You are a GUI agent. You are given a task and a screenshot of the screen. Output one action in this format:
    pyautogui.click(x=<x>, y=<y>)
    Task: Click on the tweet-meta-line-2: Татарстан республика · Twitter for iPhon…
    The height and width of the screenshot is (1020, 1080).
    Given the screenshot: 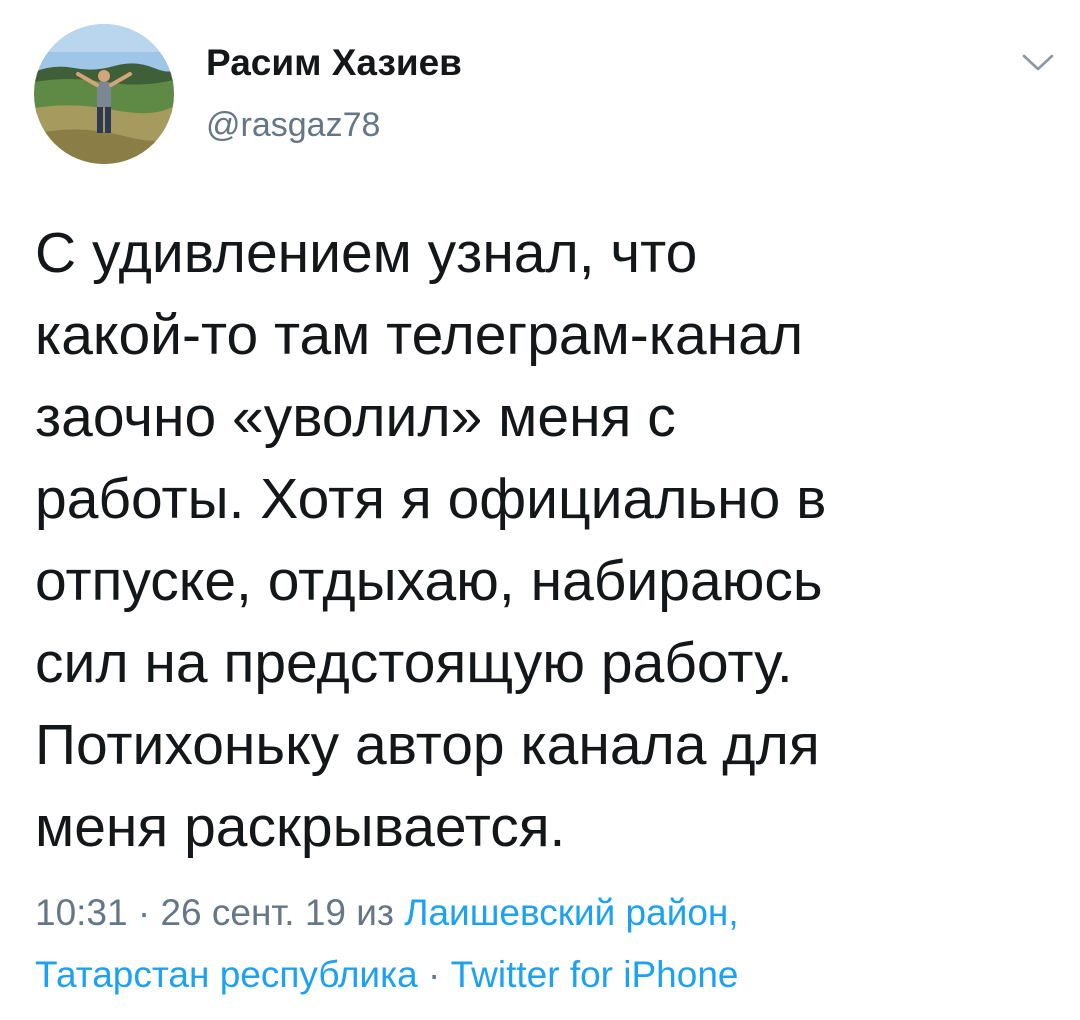 What is the action you would take?
    pyautogui.click(x=386, y=975)
    